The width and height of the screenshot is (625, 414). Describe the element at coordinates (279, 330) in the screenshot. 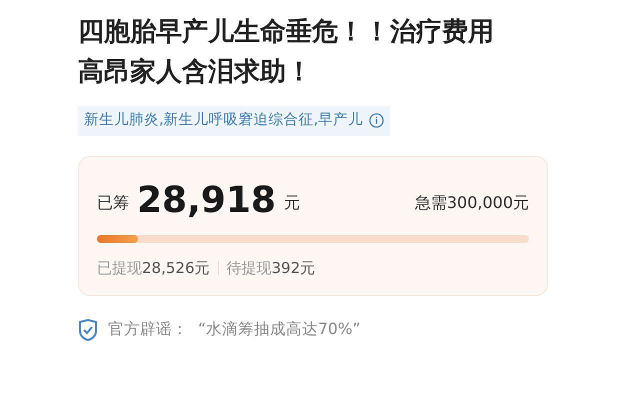

I see `notice-text: “水滴筹抽成高达70%”` at that location.